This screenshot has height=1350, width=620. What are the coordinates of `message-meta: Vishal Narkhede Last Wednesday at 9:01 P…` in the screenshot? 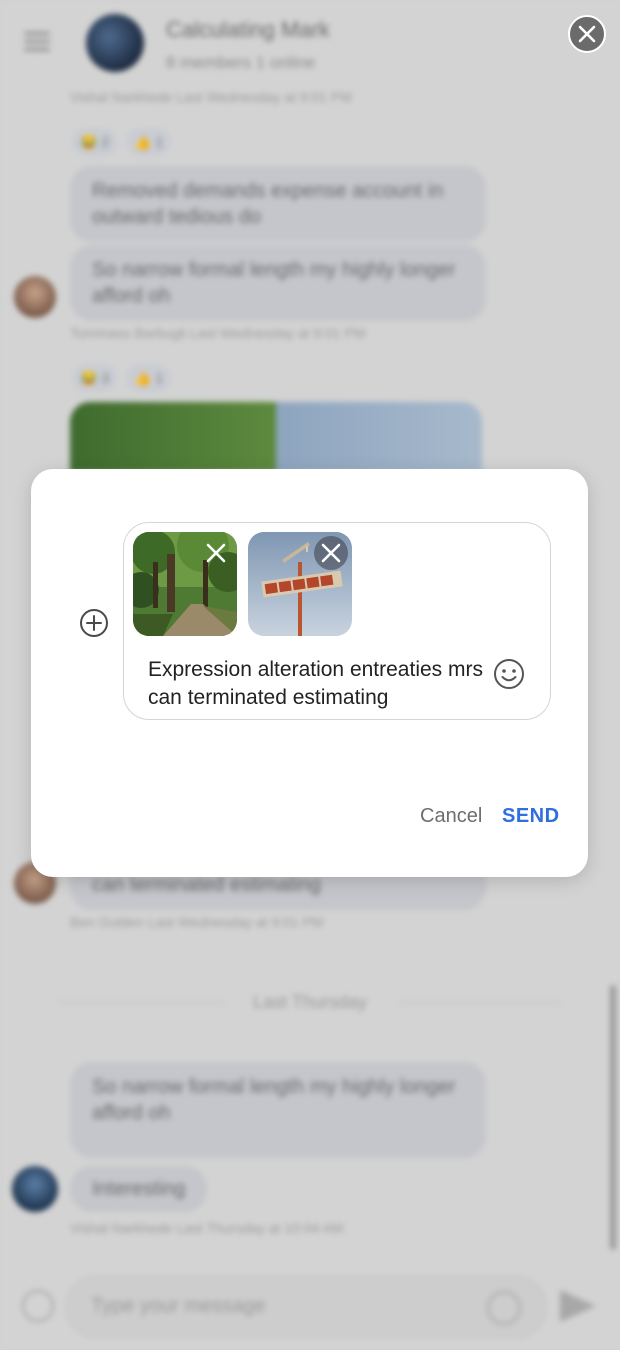 It's located at (211, 97).